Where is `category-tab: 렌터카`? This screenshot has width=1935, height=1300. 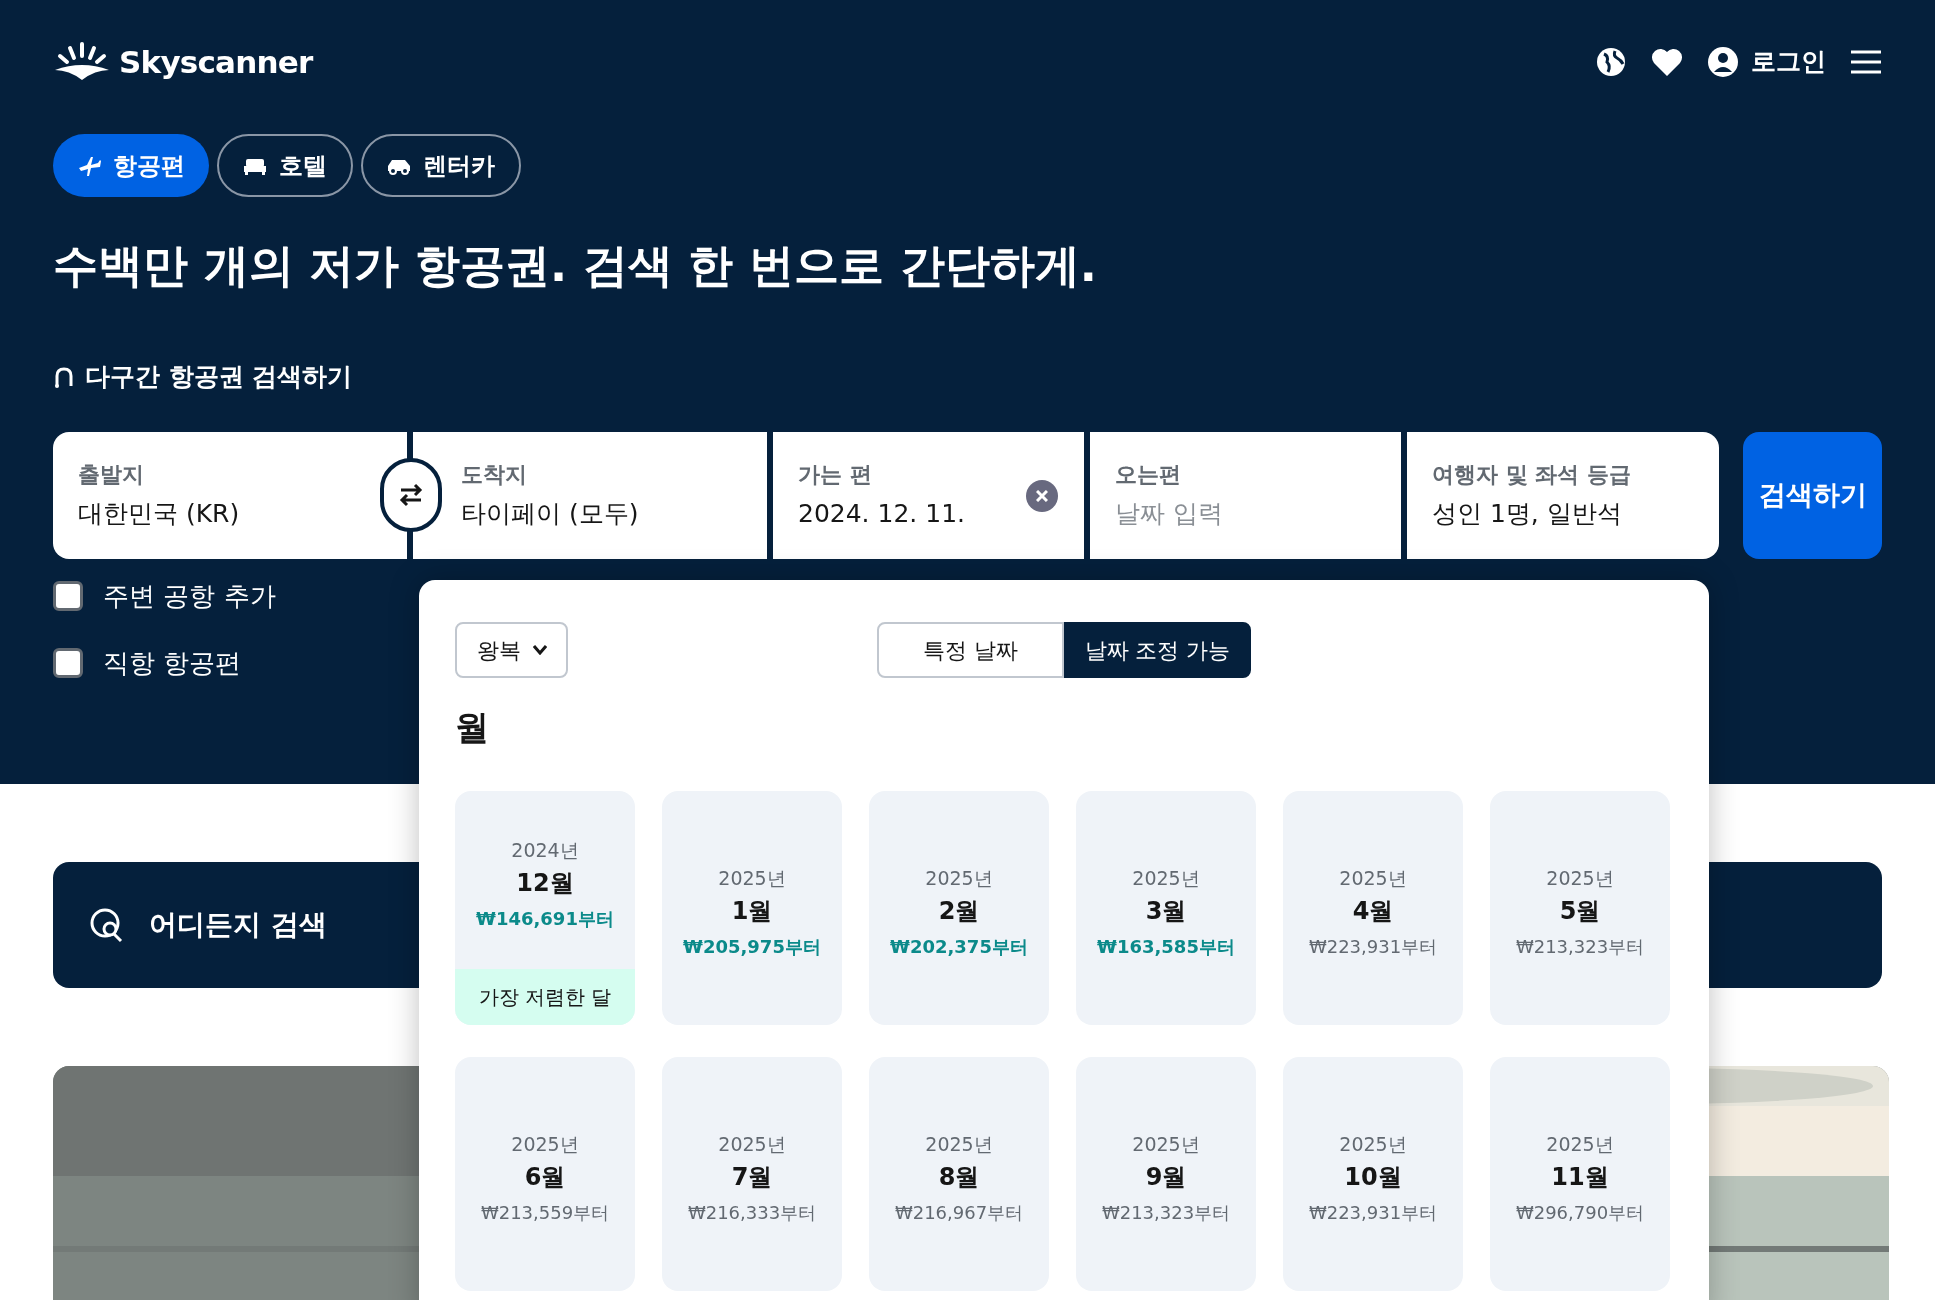 category-tab: 렌터카 is located at coordinates (441, 165).